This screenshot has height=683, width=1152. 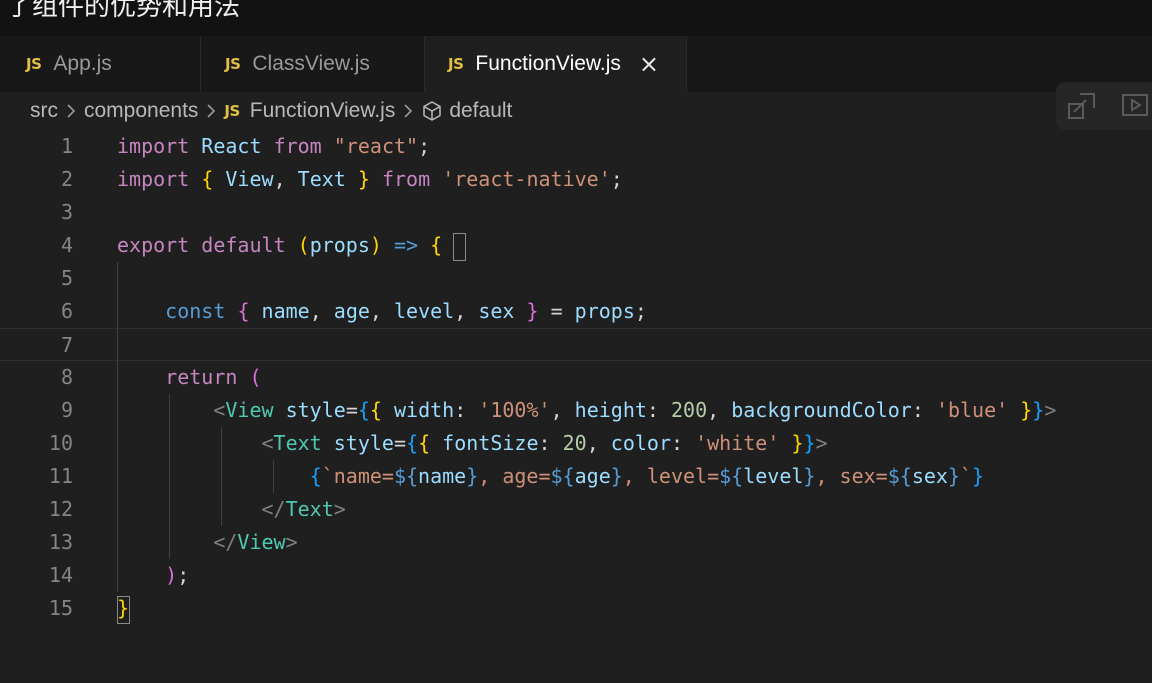 What do you see at coordinates (60, 575) in the screenshot?
I see `line-number: 14` at bounding box center [60, 575].